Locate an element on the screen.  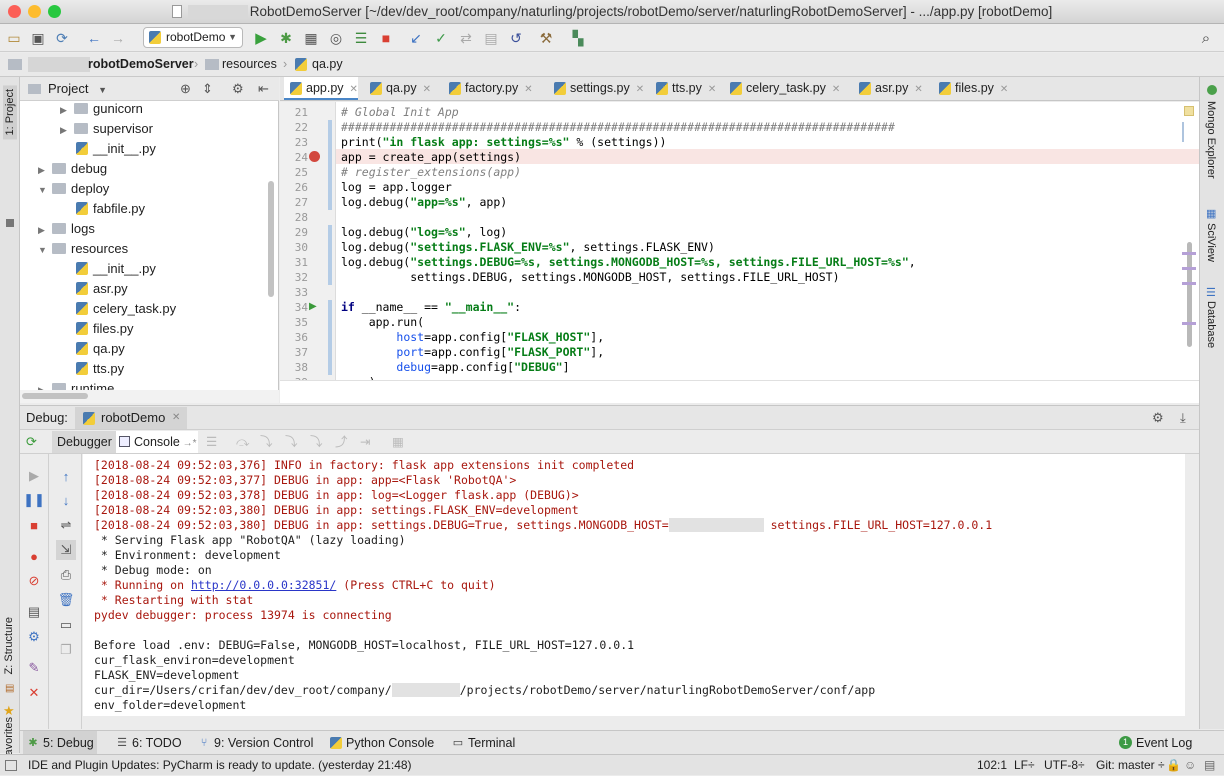
scroll-up-icon: ↑ is located at coordinates (66, 476).